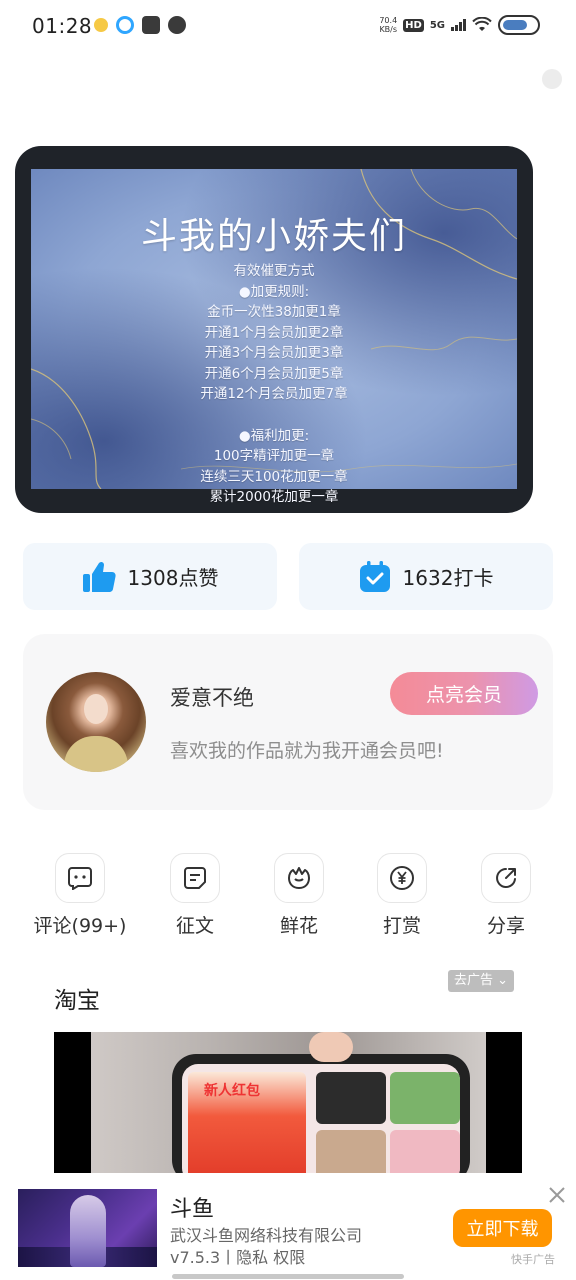 The image size is (576, 1280). I want to click on member-prompt: 喜欢我的作品就为我开通会员吧!, so click(307, 751).